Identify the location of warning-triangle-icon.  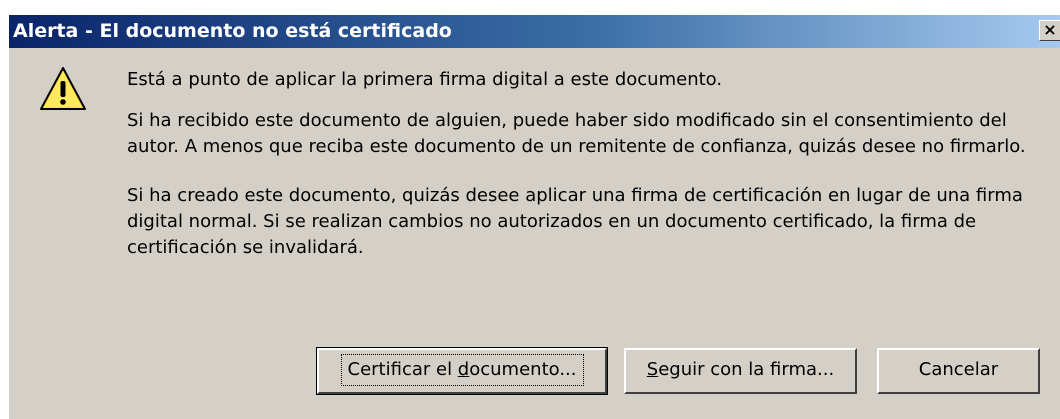
(63, 88).